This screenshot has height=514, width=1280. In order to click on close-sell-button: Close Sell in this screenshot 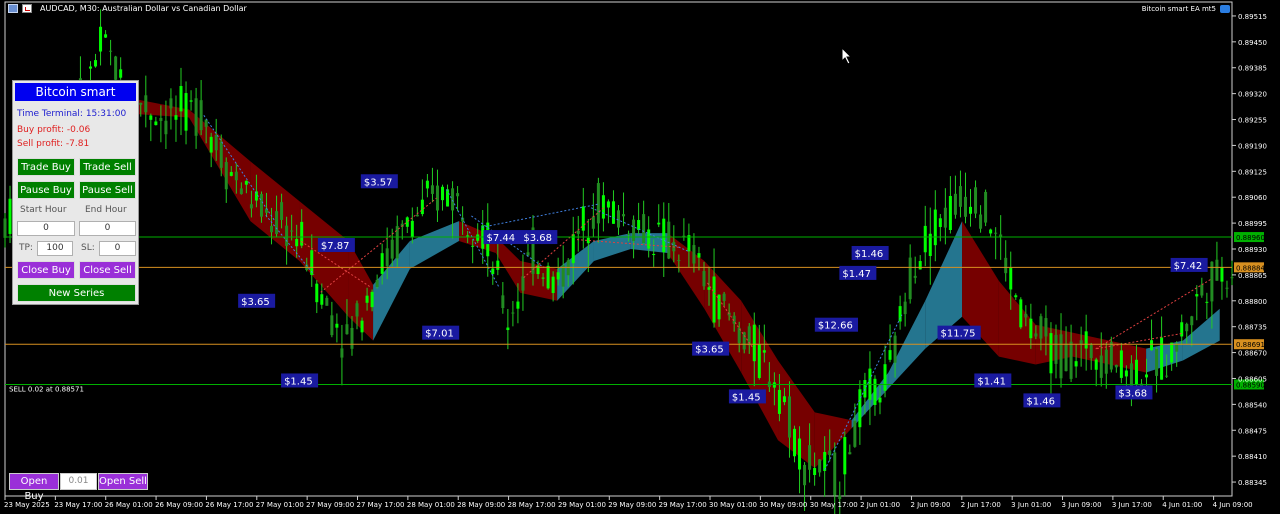, I will do `click(107, 270)`.